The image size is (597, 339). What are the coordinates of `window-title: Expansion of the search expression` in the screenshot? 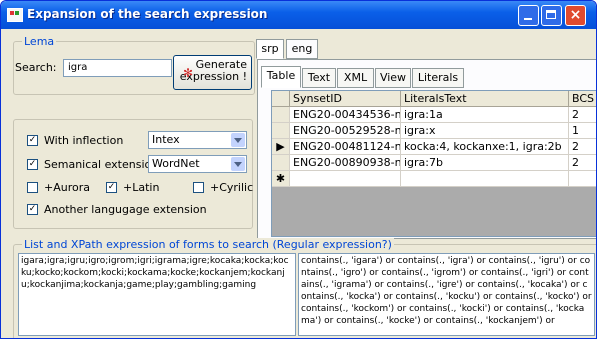 It's located at (147, 14).